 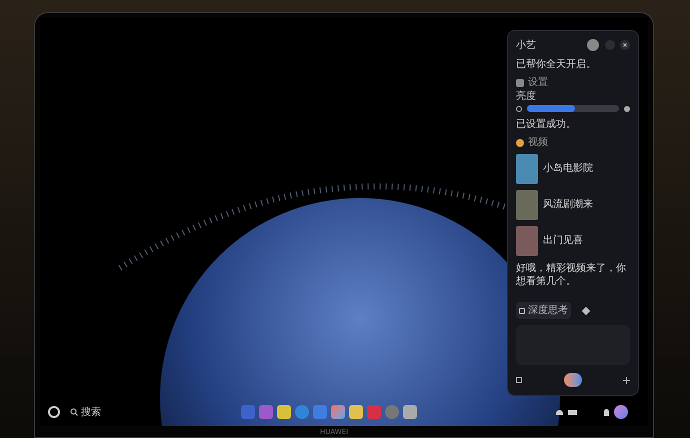 What do you see at coordinates (410, 412) in the screenshot?
I see `trash-icon` at bounding box center [410, 412].